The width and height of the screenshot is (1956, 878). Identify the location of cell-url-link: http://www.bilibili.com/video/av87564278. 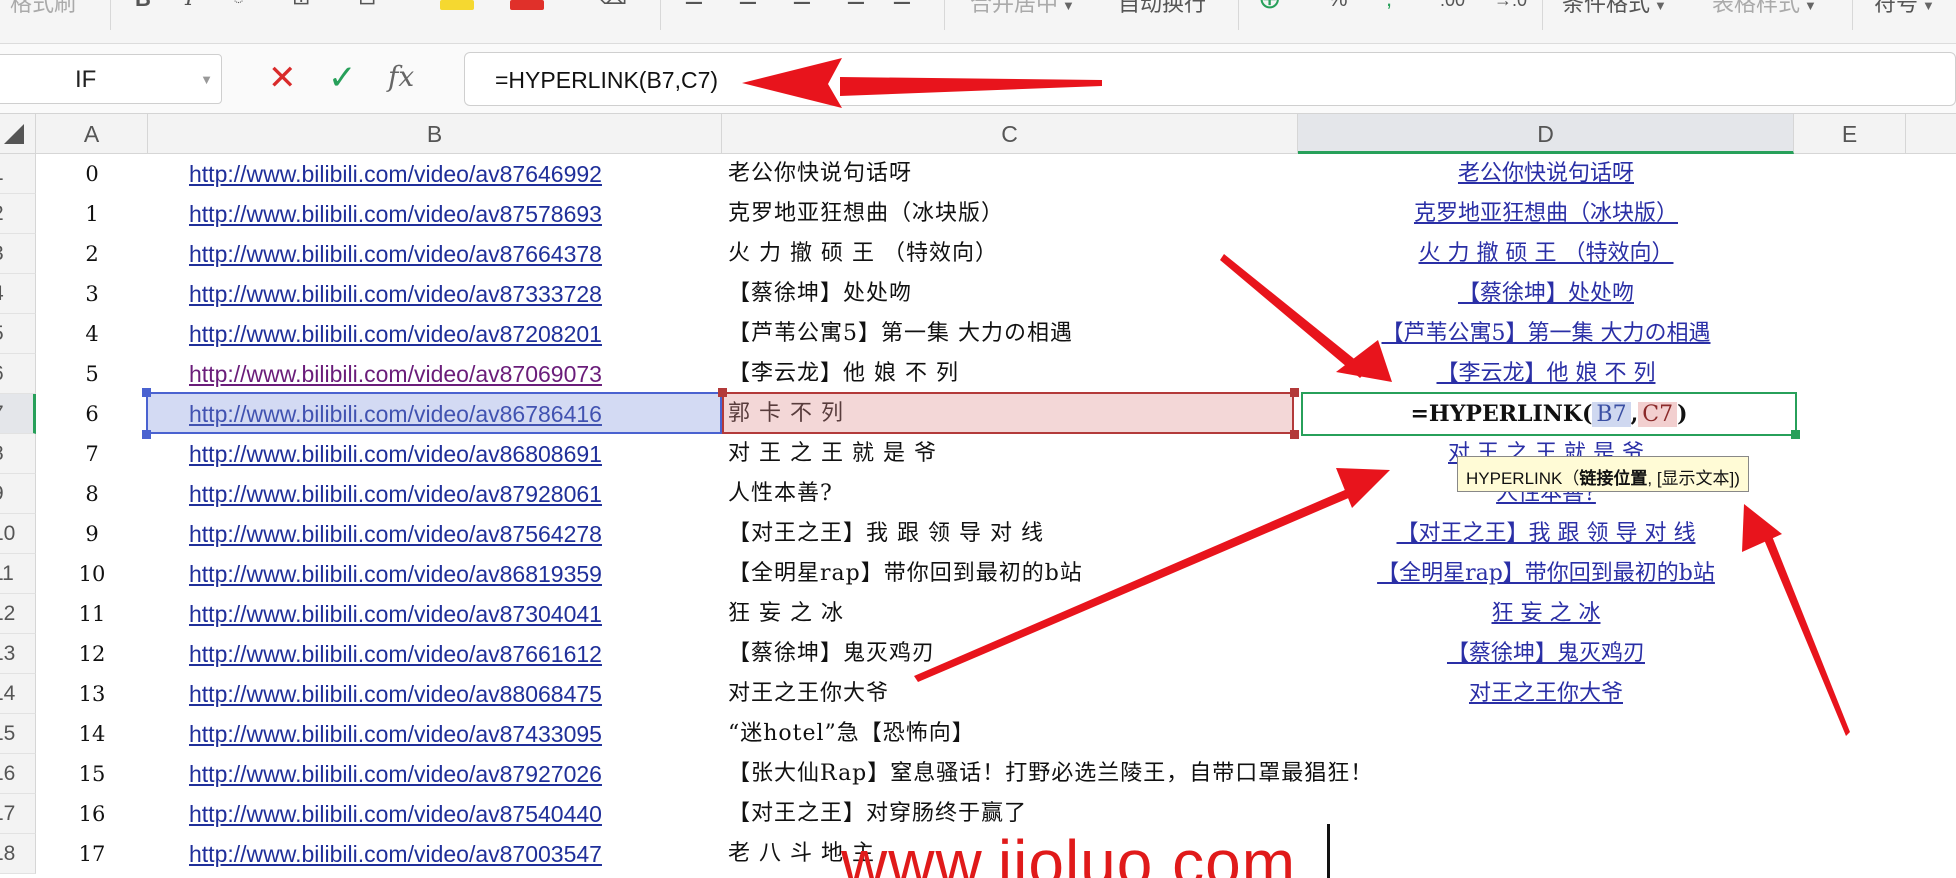
(469, 534).